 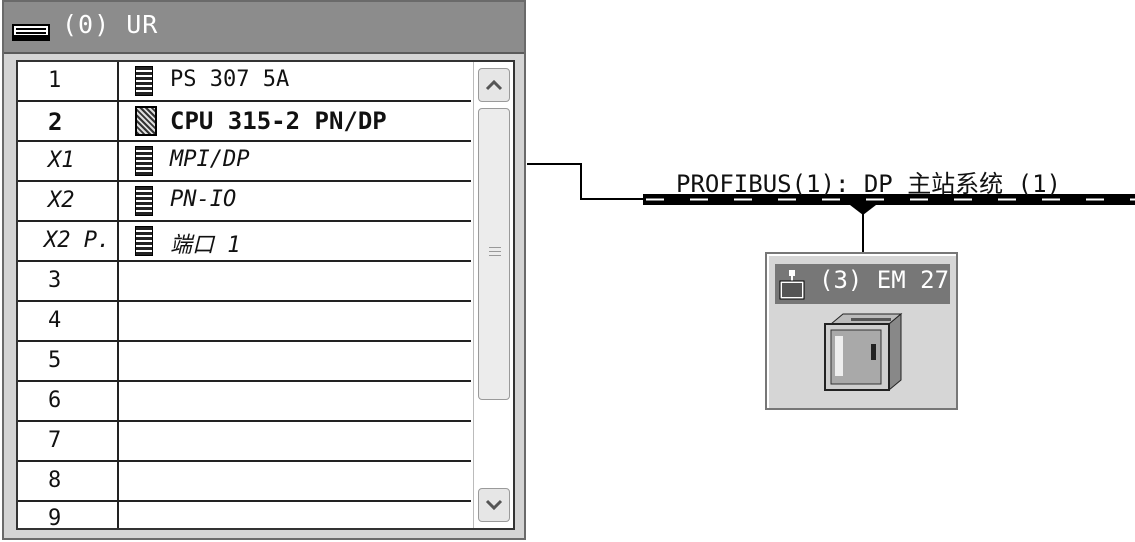 I want to click on dp-slave-station: (3) EM 27, so click(x=861, y=331).